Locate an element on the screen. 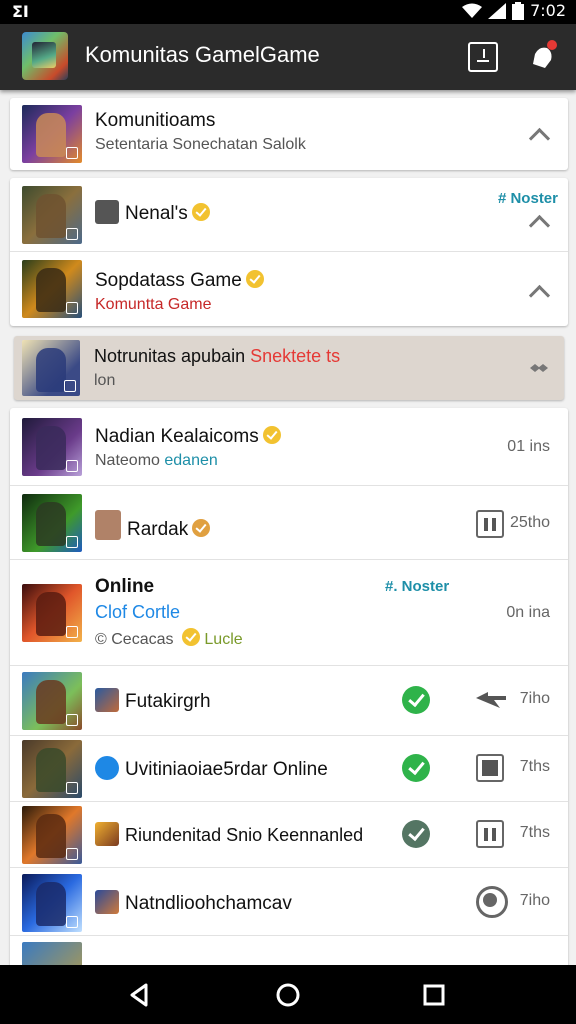  list-item: Nadian Kealaicoms Nateomo edanen 01 ins is located at coordinates (289, 447).